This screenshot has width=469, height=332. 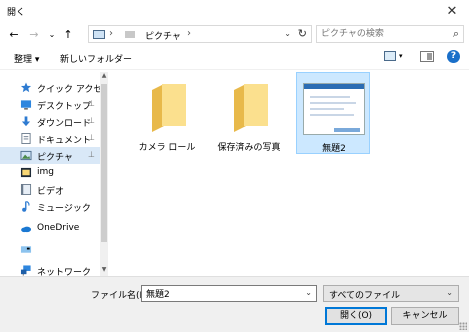 I want to click on search-icon: ⌕, so click(x=456, y=34).